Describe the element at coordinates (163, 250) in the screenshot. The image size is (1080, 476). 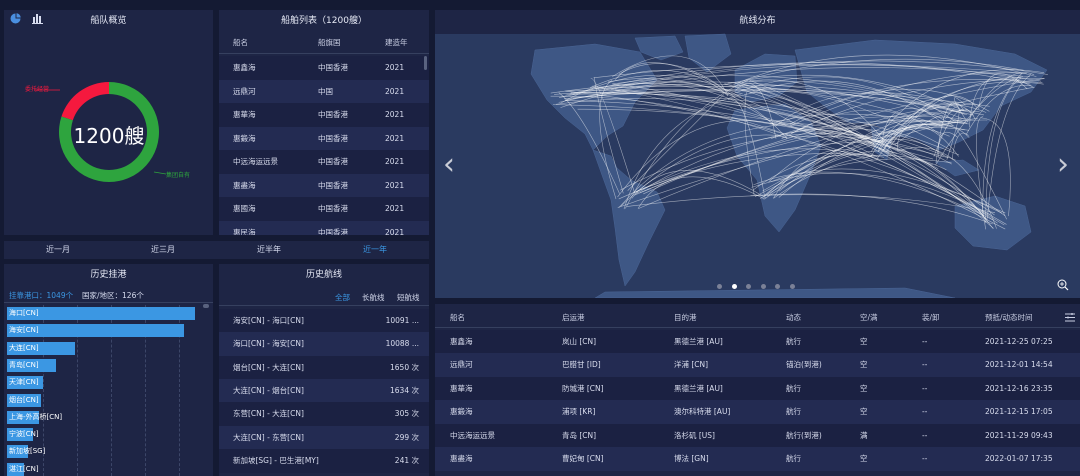
I see `tab-last-three-months: 近三月` at that location.